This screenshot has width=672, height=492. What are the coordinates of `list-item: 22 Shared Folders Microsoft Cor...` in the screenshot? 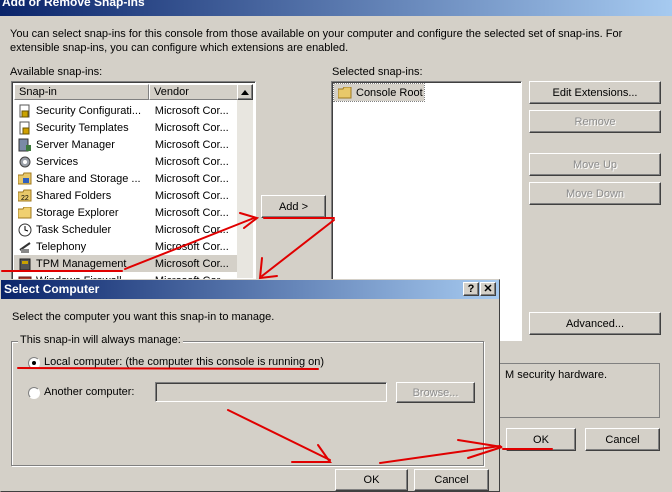 It's located at (126, 195).